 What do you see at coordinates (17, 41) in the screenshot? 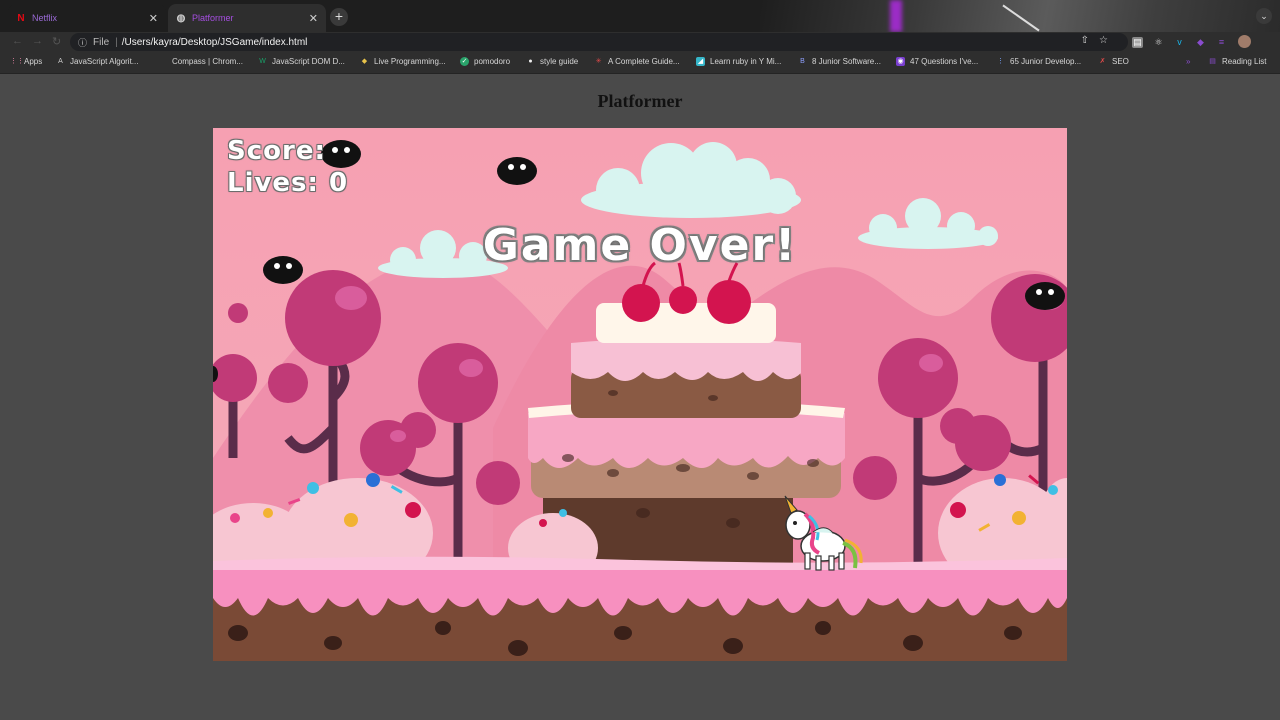
I see `back-arrow-icon: ←` at bounding box center [17, 41].